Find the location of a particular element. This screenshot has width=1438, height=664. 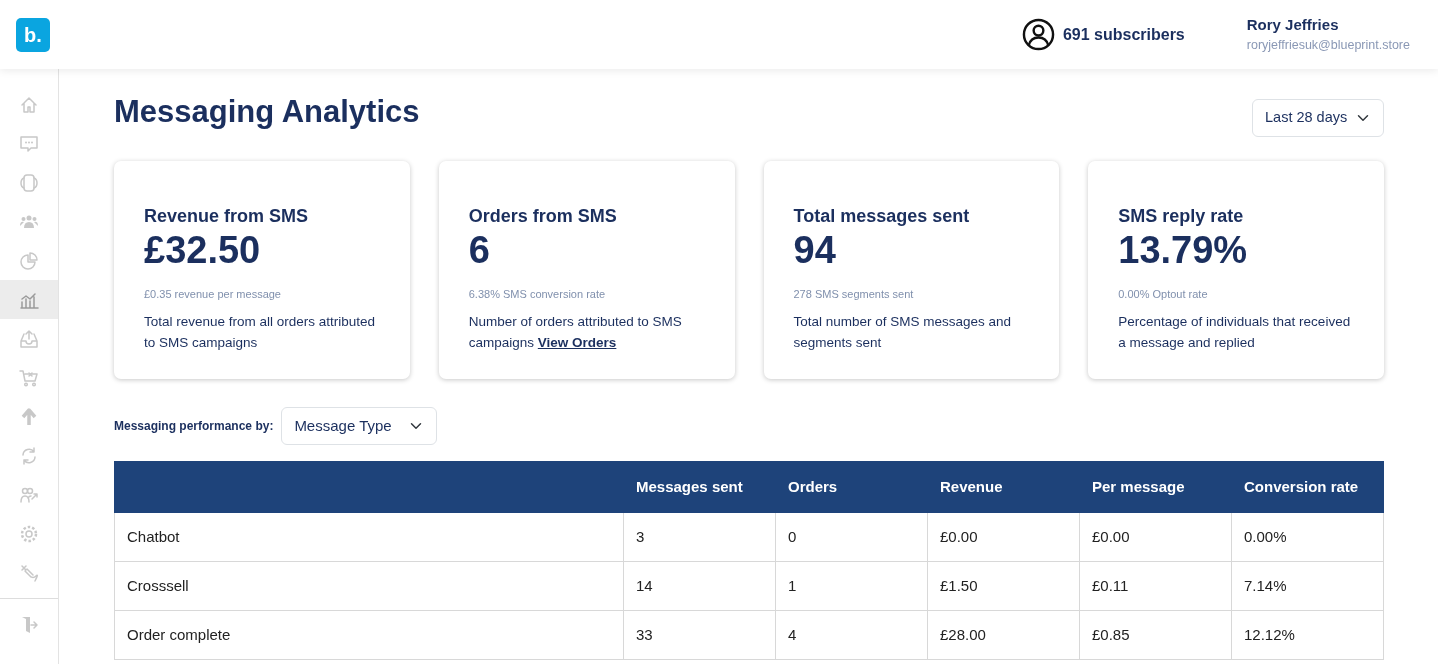

card-subtext: £0.35 revenue per message is located at coordinates (213, 294).